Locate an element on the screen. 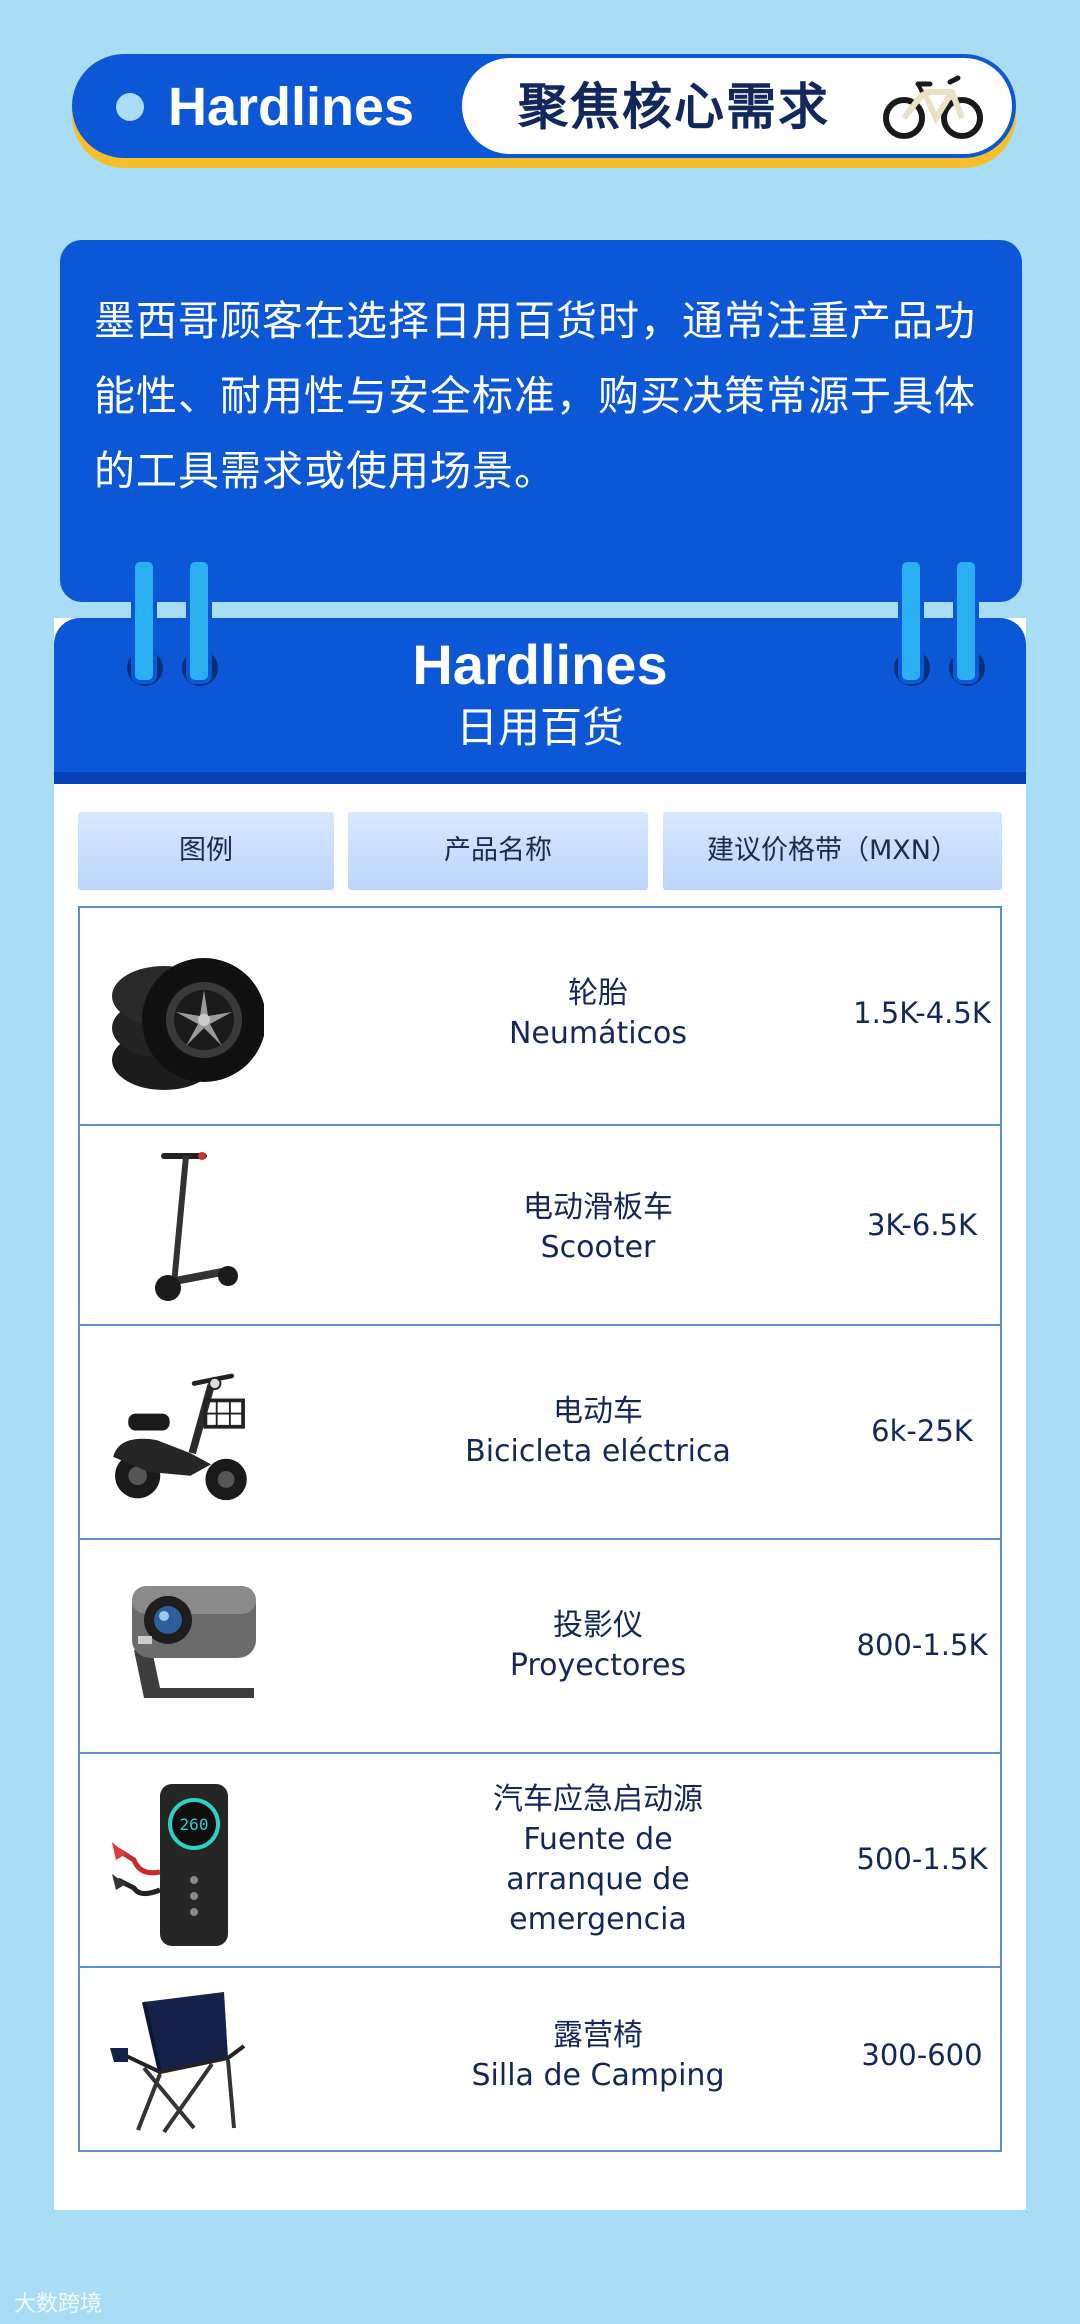 The width and height of the screenshot is (1080, 2324). watermark-text: 大数跨境 is located at coordinates (58, 2304).